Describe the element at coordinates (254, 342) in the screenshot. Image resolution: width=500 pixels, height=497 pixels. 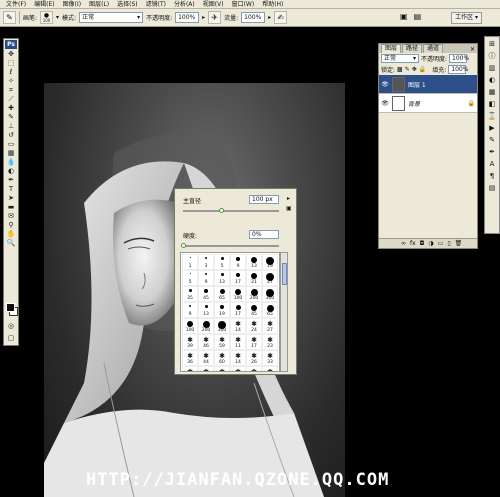
I see `brush-preset-cell: ✱ 17` at that location.